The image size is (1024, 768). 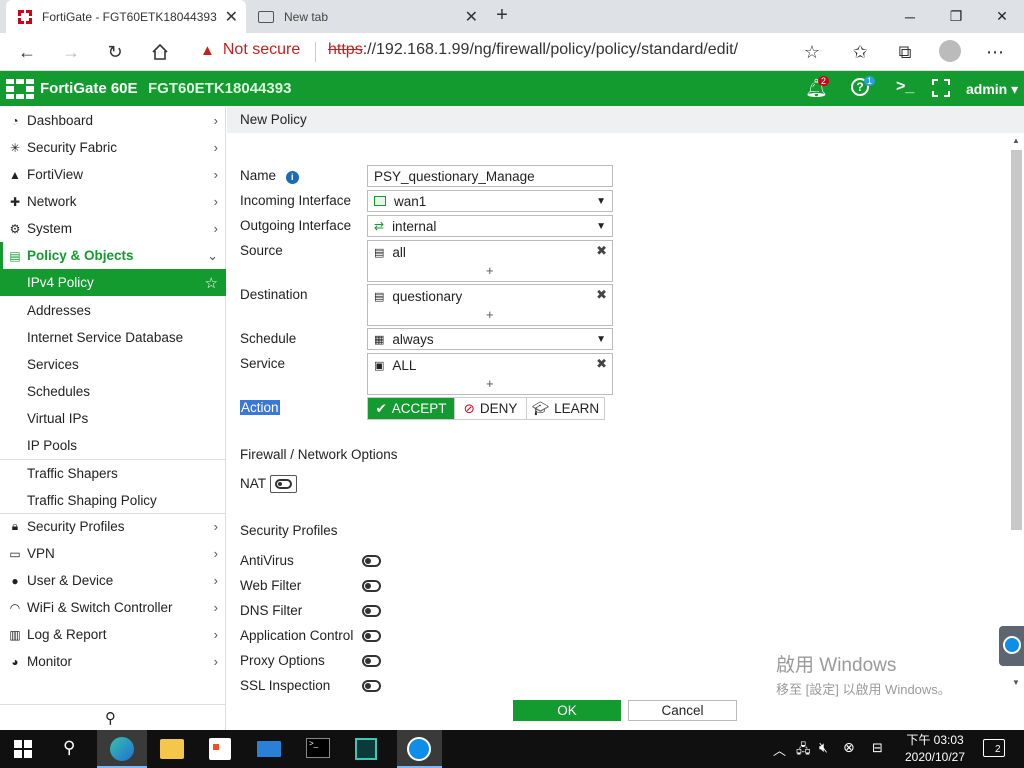 I want to click on sidebar-item-user-device: ● User & Device ›, so click(x=113, y=580).